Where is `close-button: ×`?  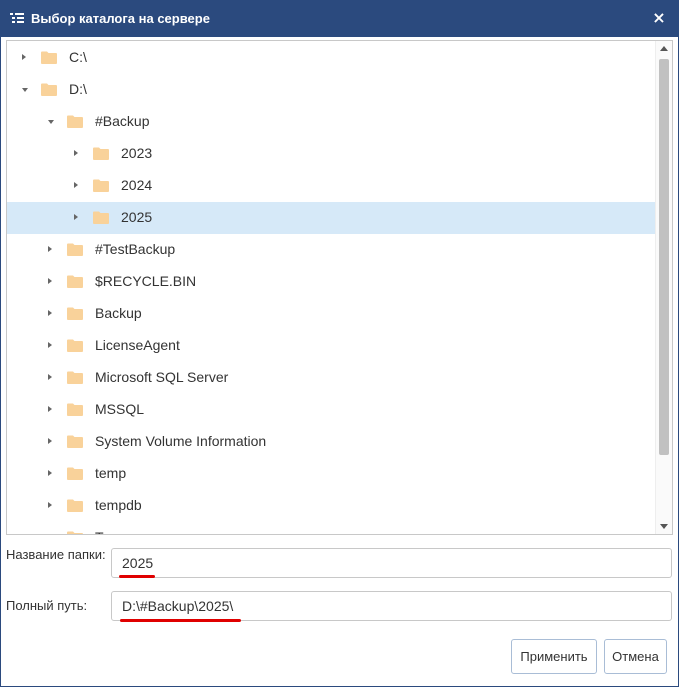 close-button: × is located at coordinates (659, 18).